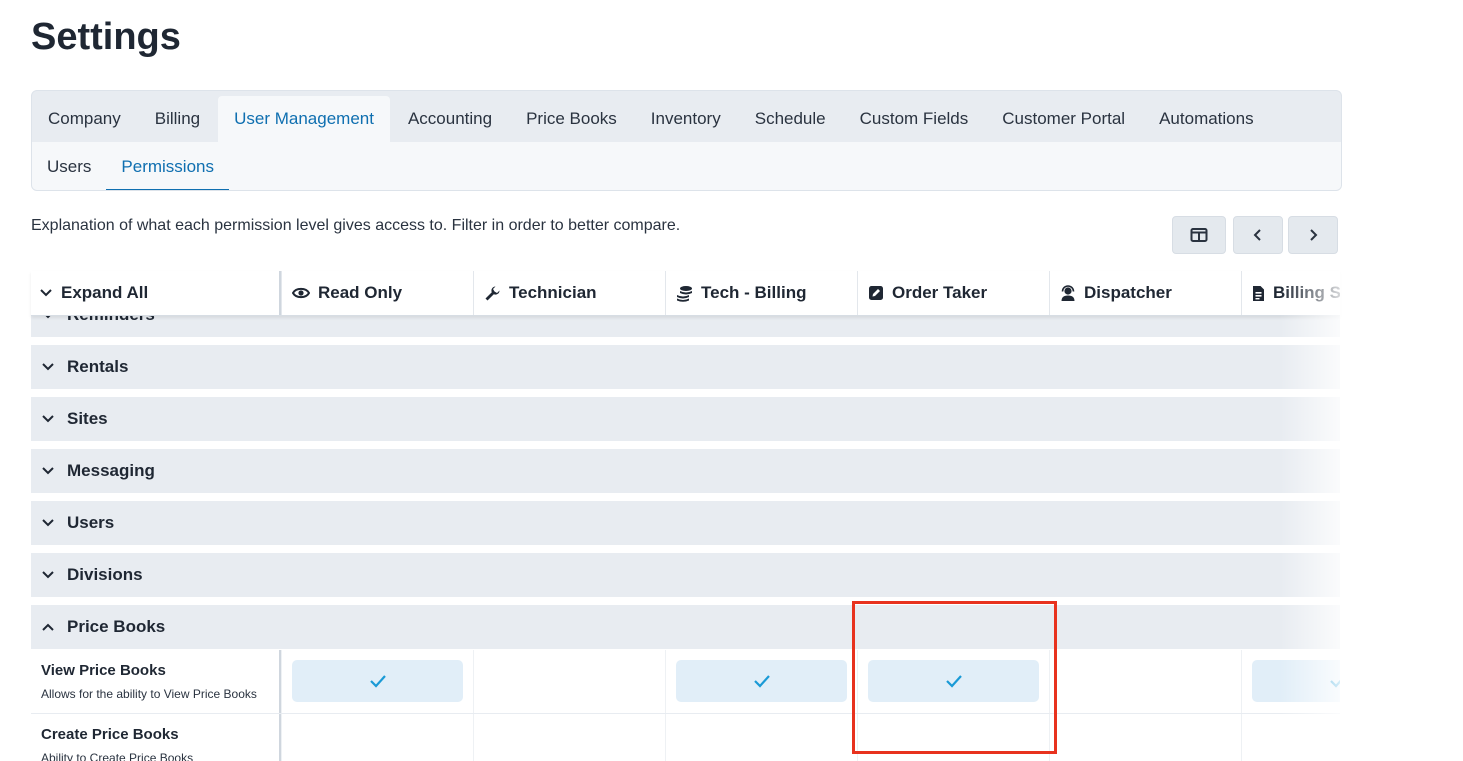  I want to click on column-toggle-button, so click(1199, 235).